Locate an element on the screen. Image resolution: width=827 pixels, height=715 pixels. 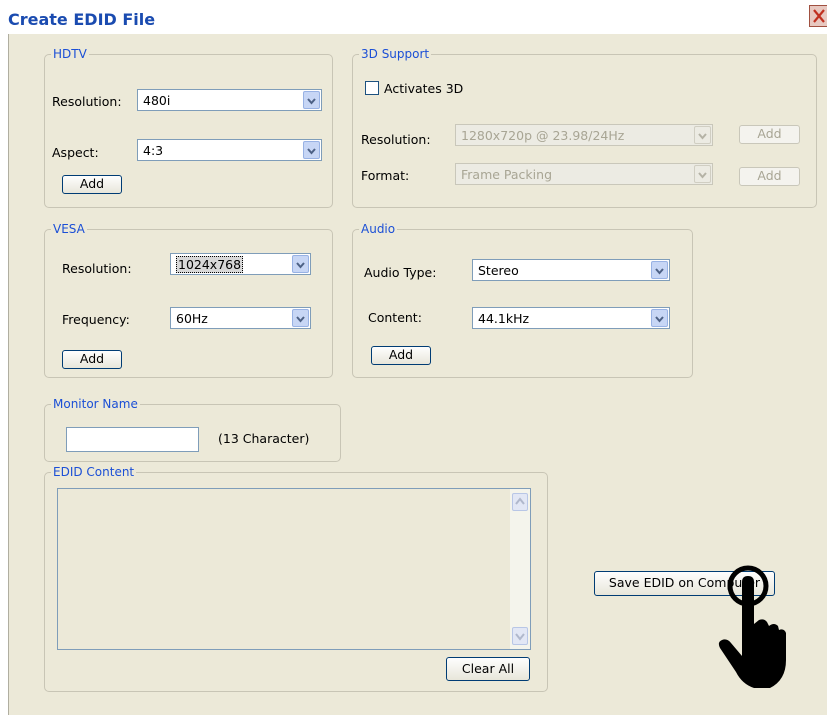
vesa-legend: VESA is located at coordinates (69, 229).